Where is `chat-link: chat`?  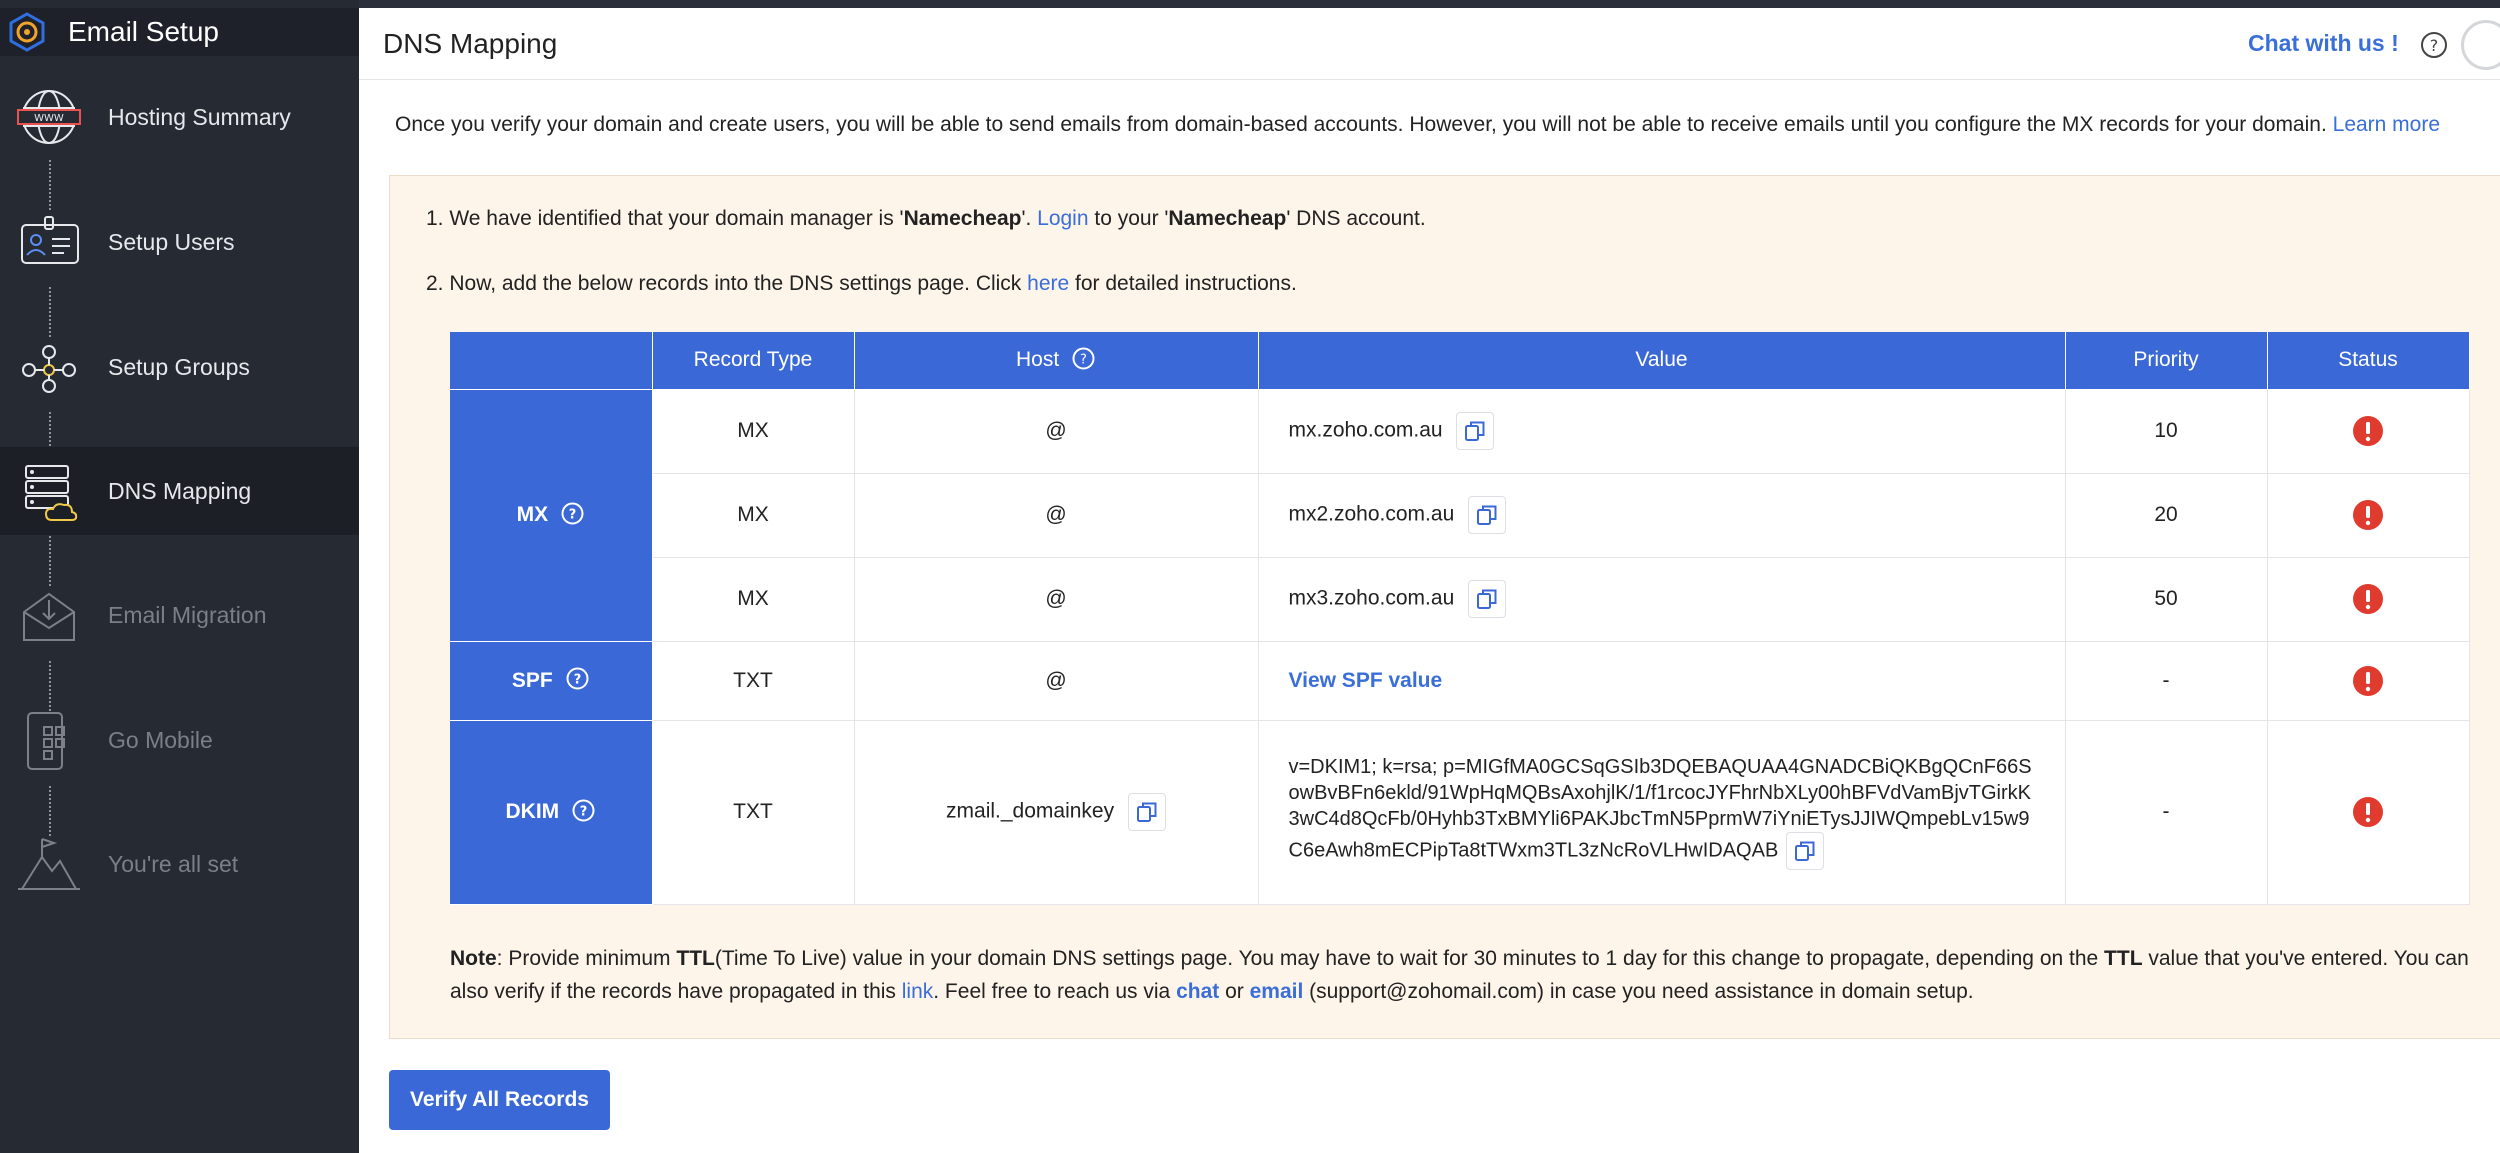 chat-link: chat is located at coordinates (1197, 991).